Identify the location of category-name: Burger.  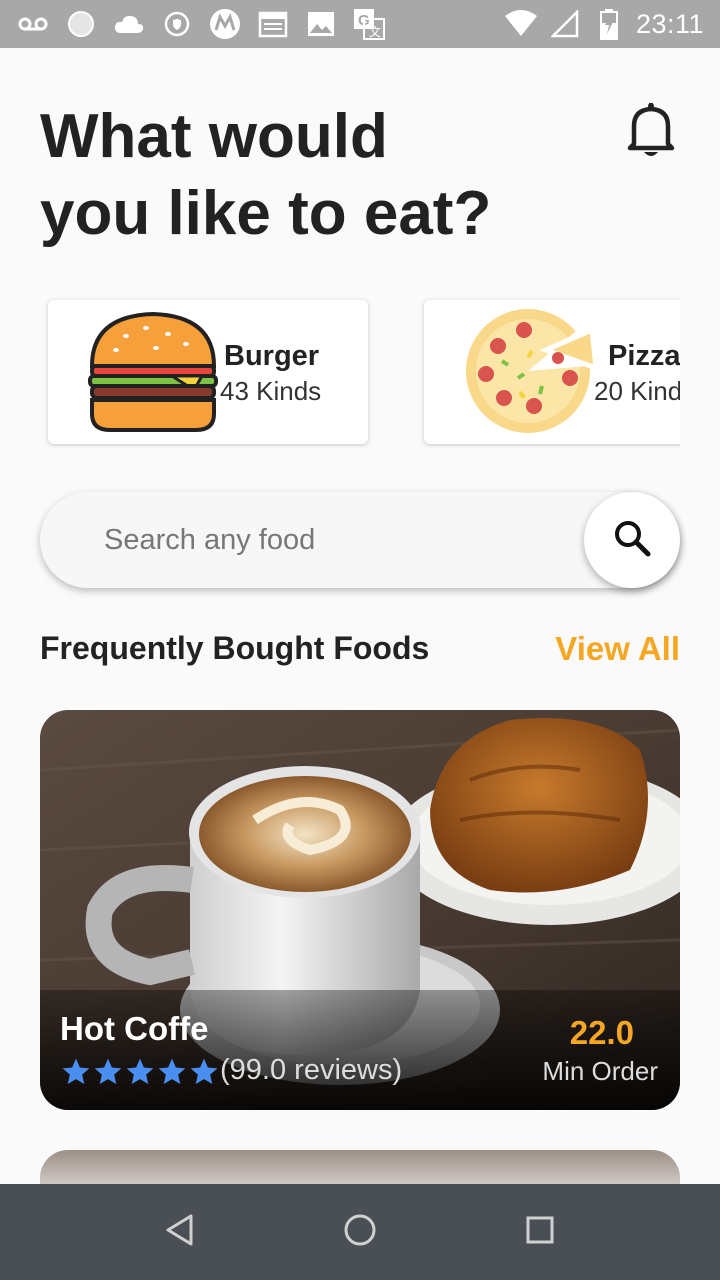
(272, 356).